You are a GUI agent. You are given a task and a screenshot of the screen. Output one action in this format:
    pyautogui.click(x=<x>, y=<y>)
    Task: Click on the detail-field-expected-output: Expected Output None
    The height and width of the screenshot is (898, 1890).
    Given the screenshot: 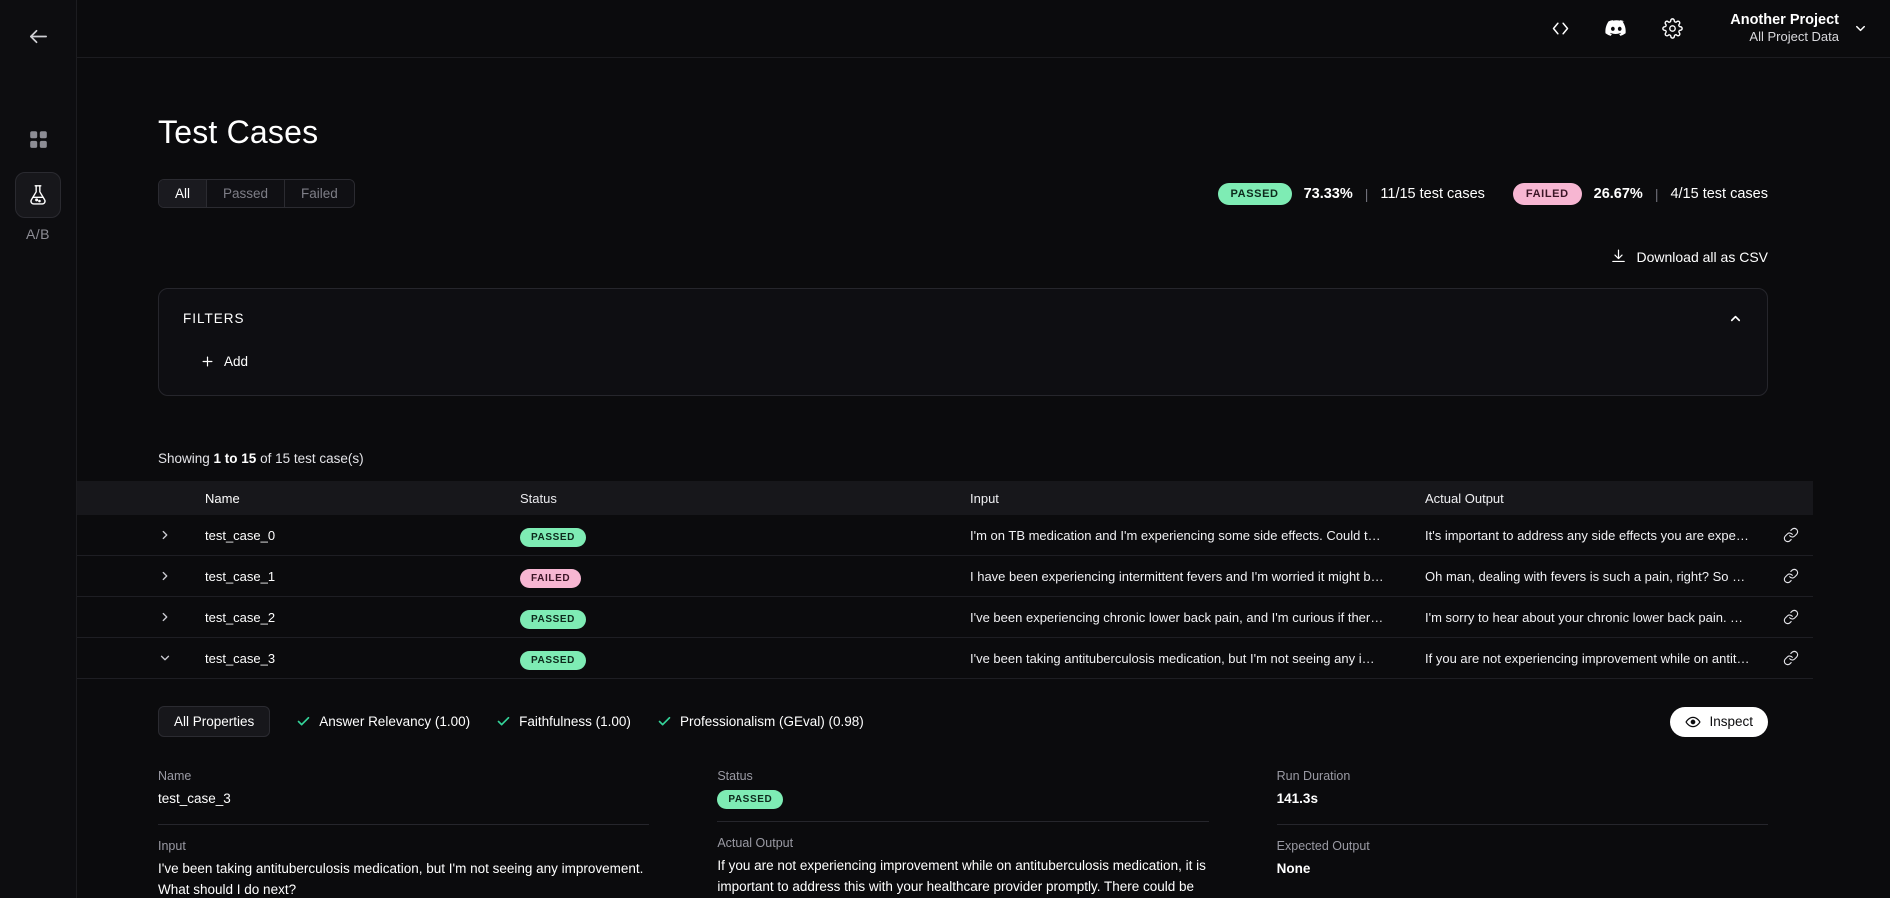 What is the action you would take?
    pyautogui.click(x=1522, y=859)
    